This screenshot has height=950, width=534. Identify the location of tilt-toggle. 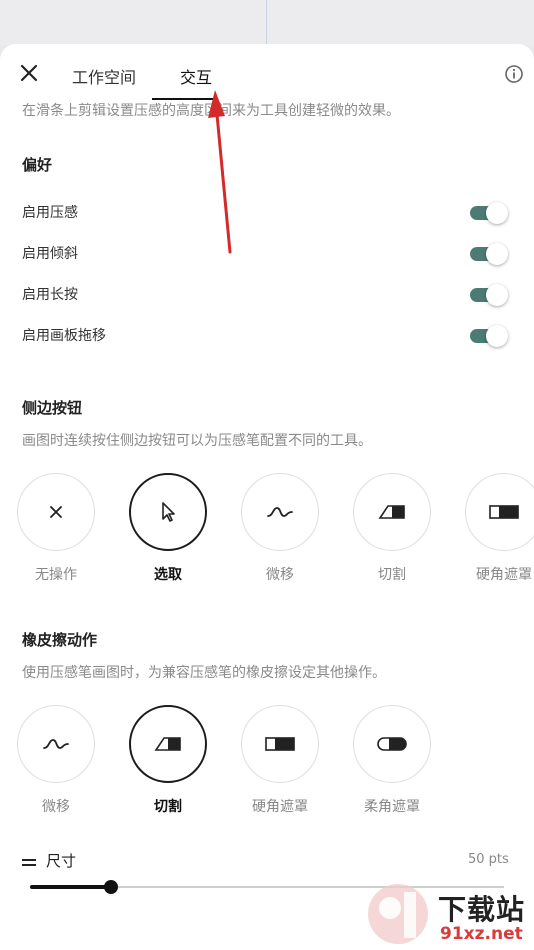
(489, 254).